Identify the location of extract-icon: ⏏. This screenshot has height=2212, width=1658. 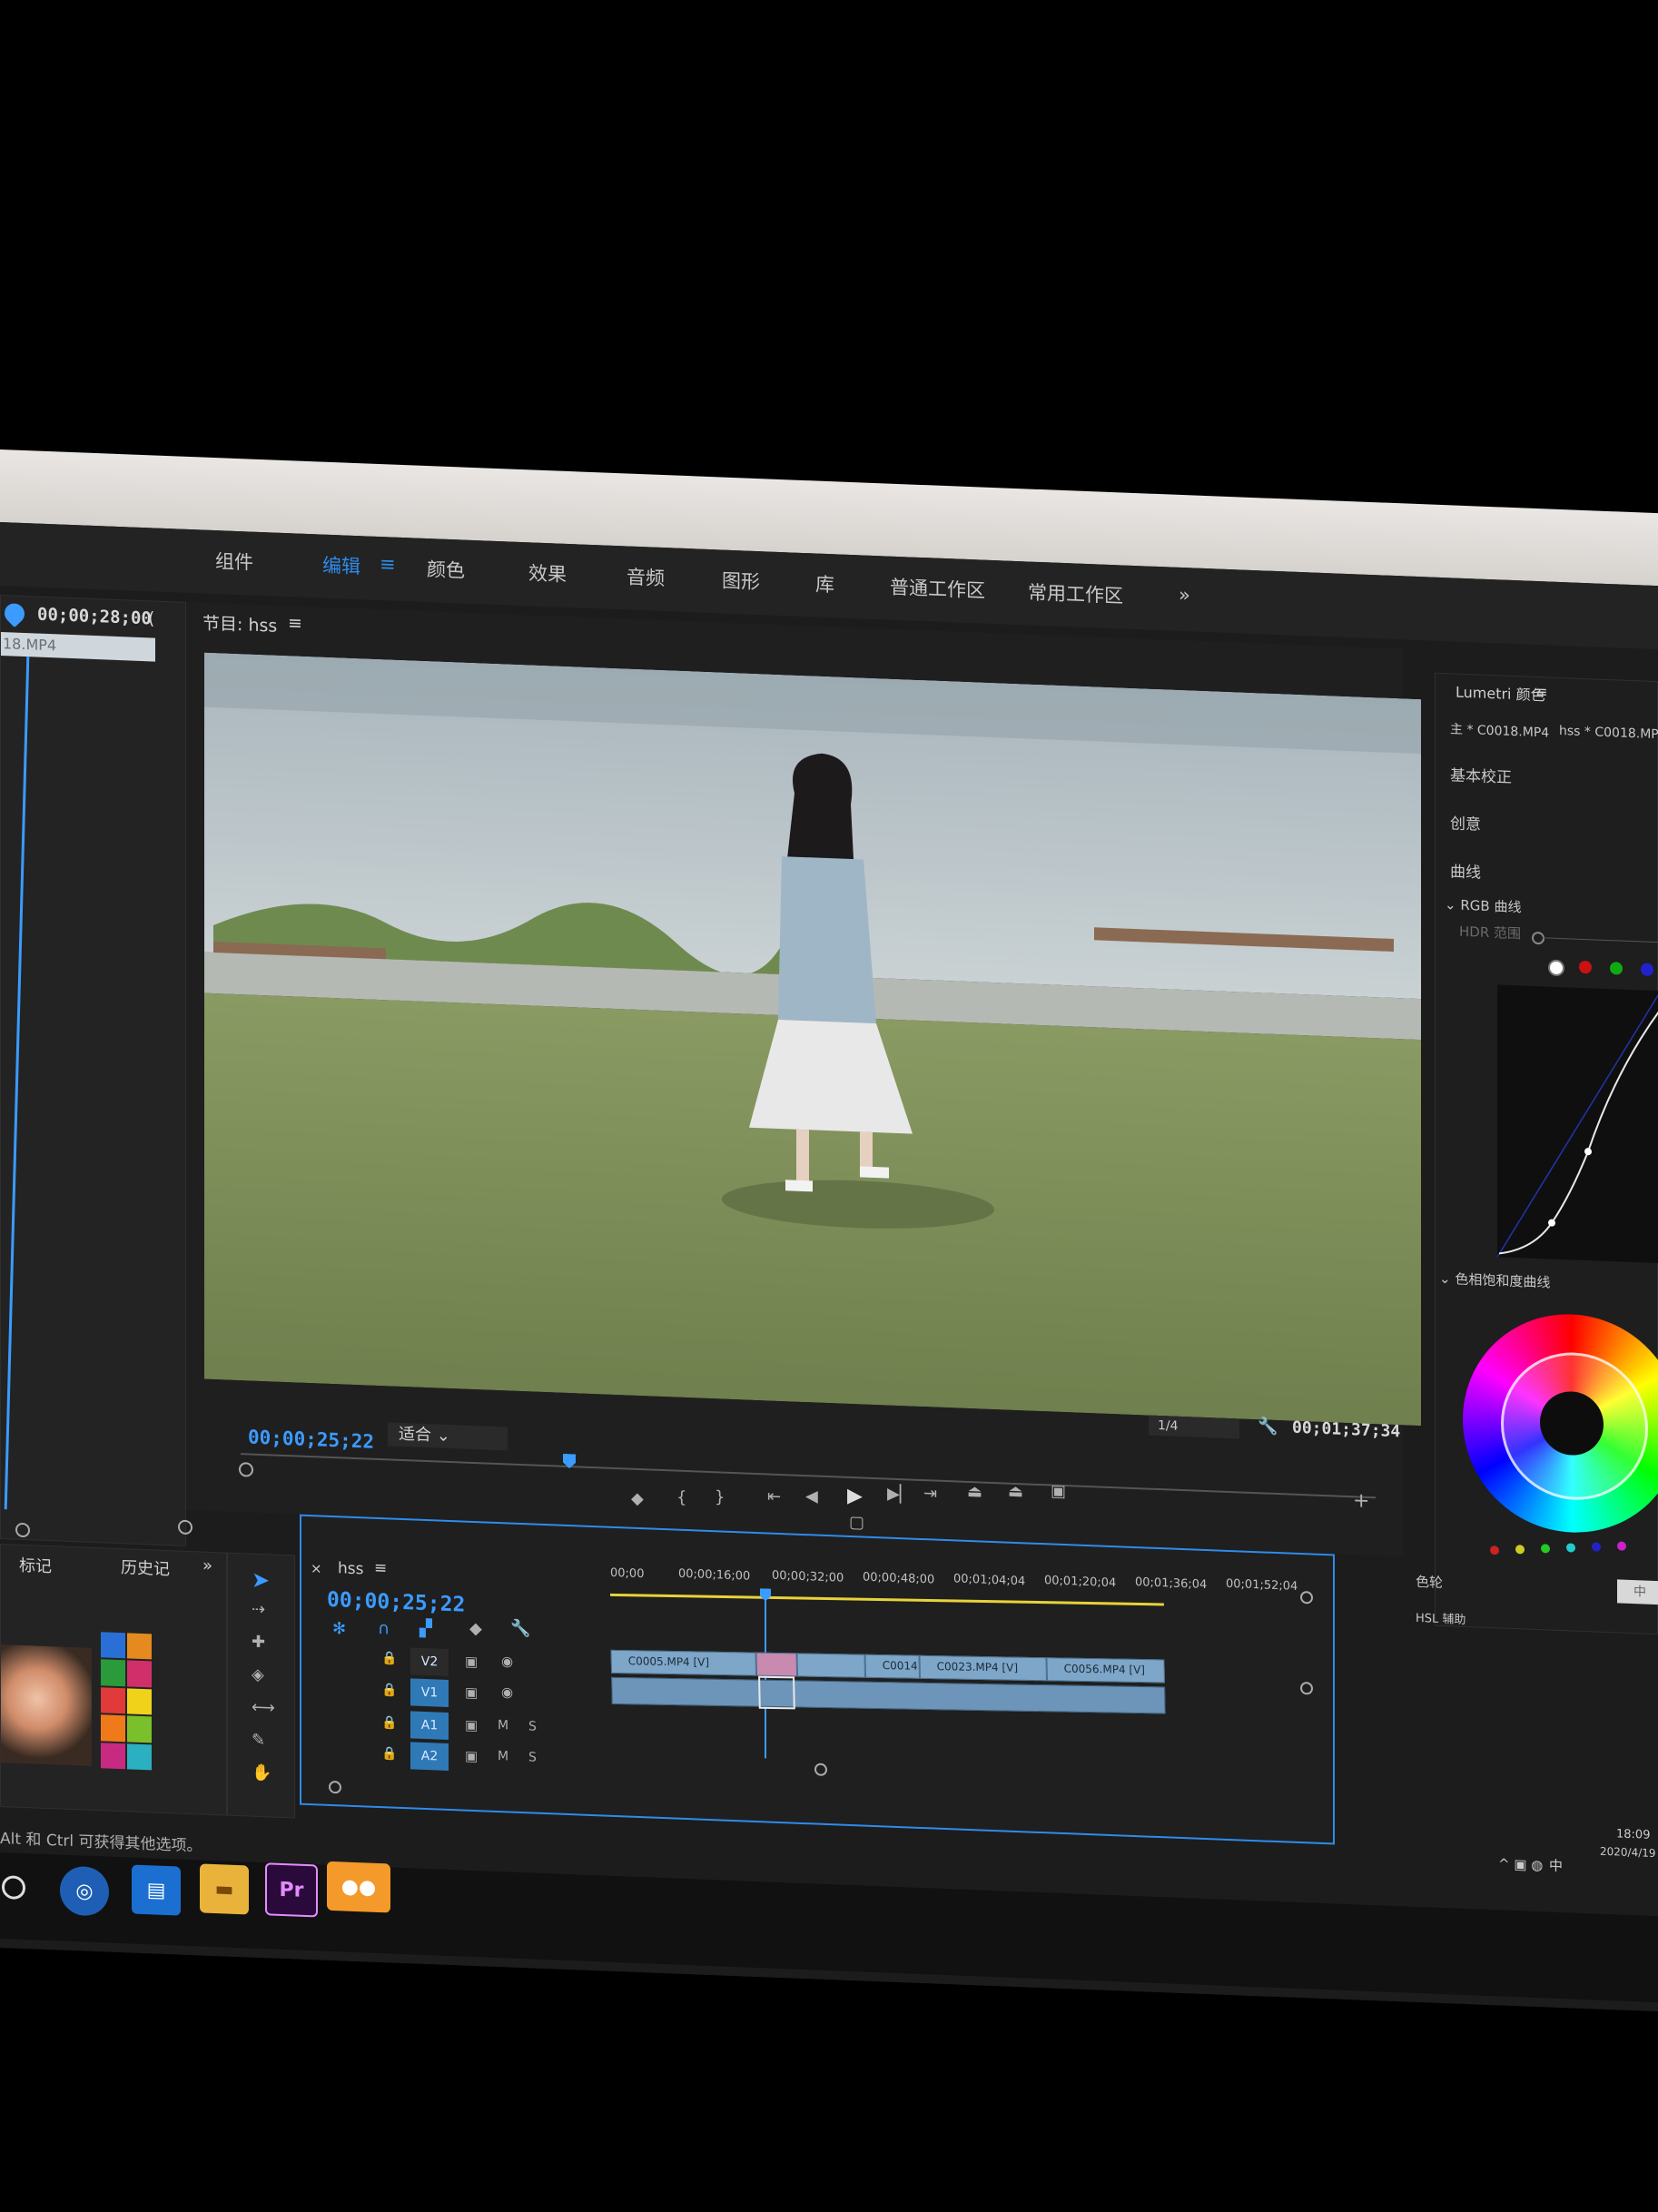
(1016, 1492).